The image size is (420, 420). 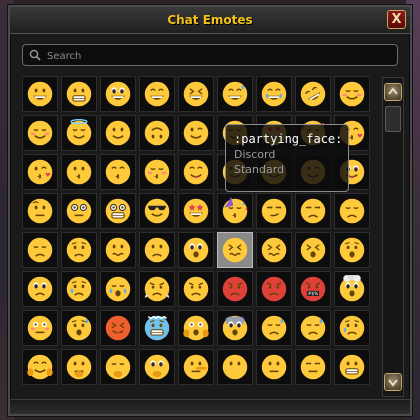 I want to click on emote-weary-button, so click(x=352, y=250).